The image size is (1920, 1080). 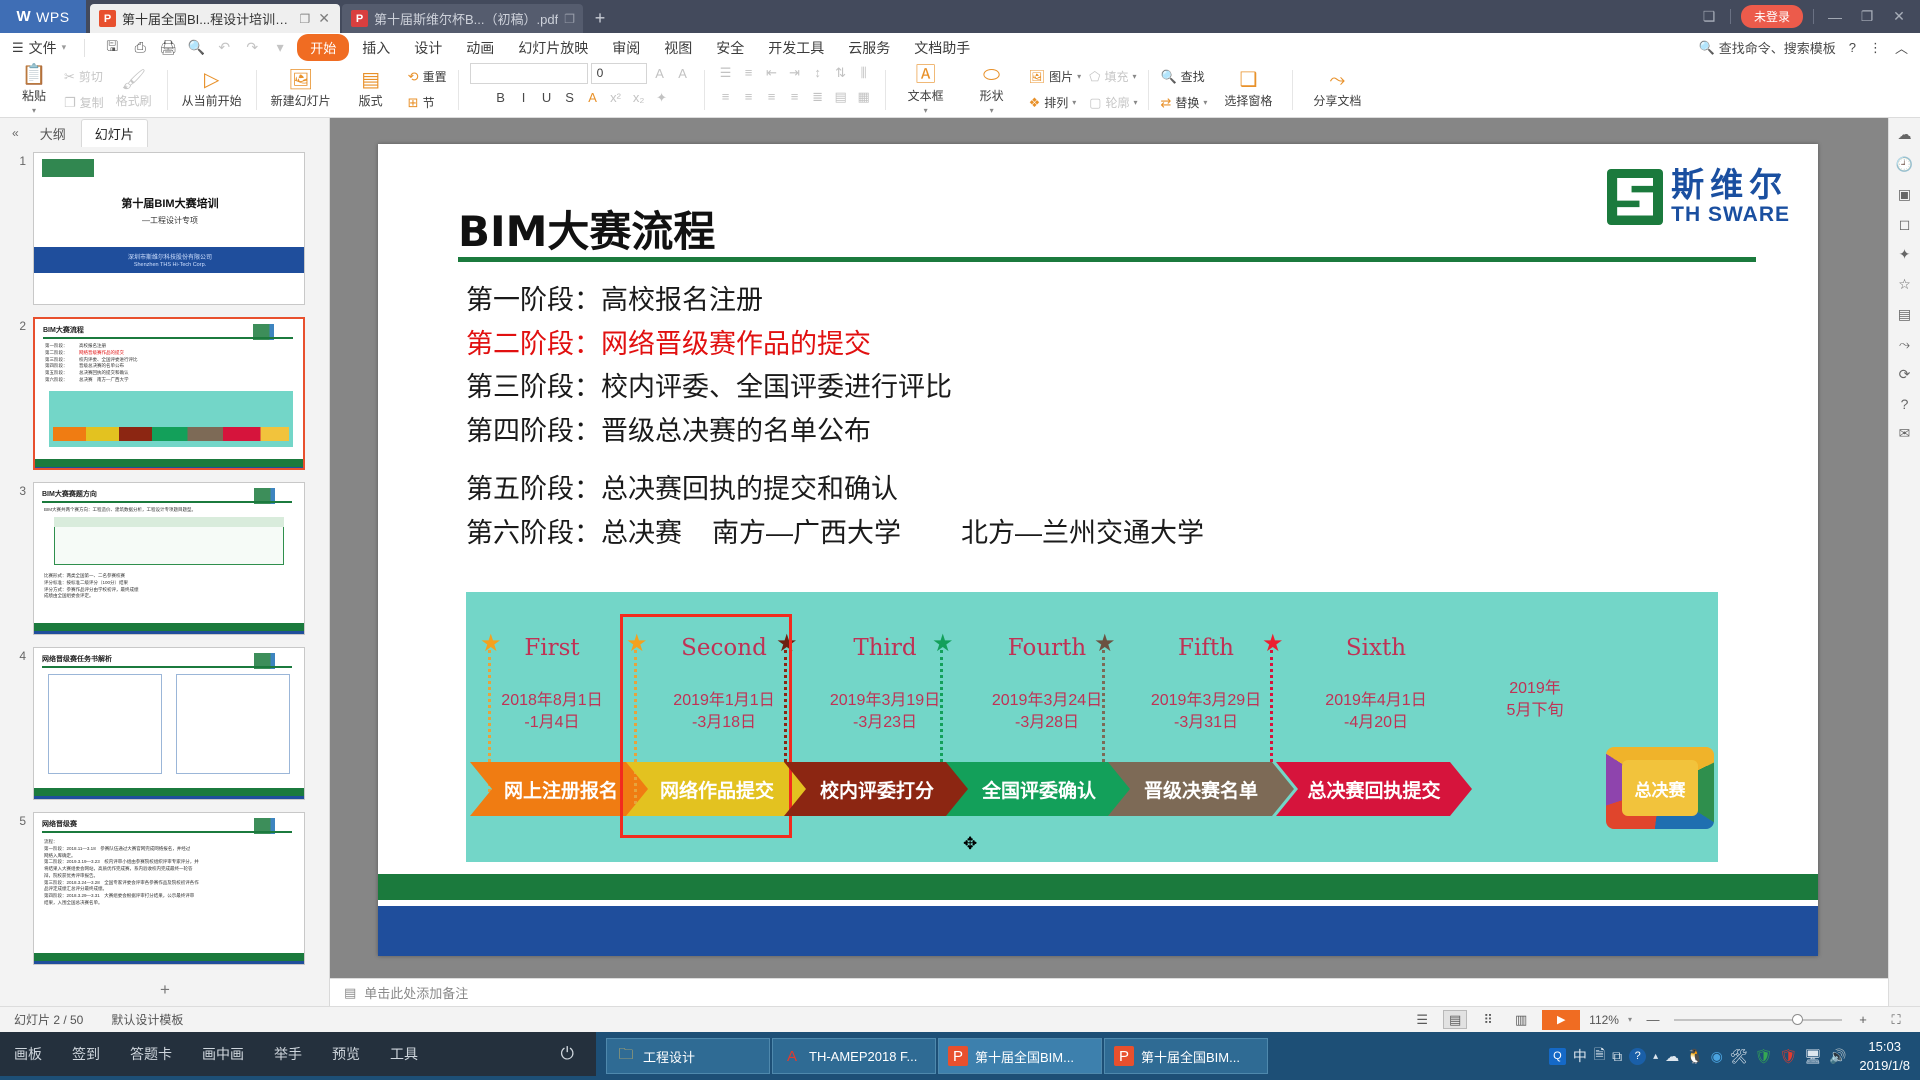 I want to click on share-rail-icon: ⤳, so click(x=1904, y=344).